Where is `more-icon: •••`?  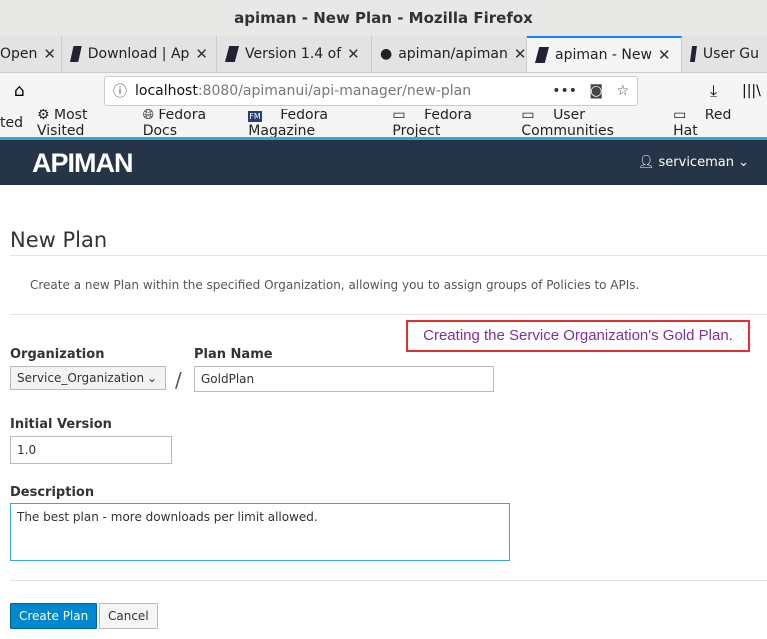
more-icon: ••• is located at coordinates (564, 91).